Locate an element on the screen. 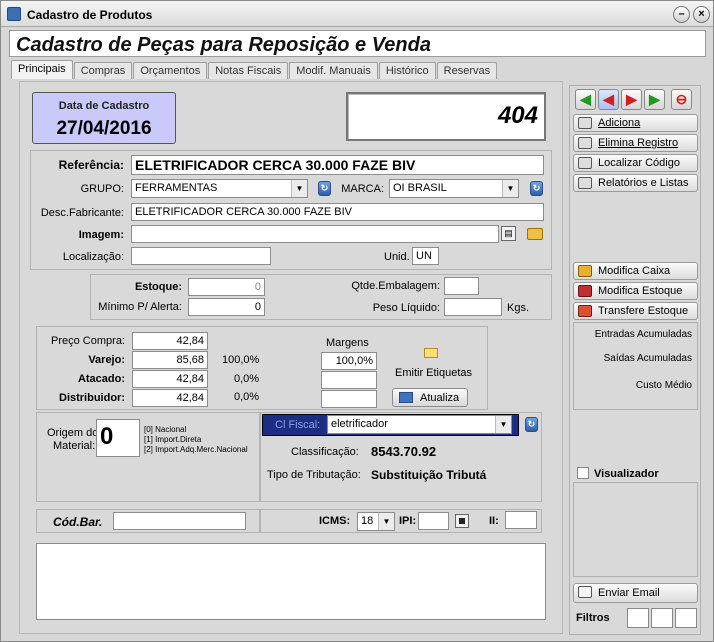 The width and height of the screenshot is (714, 642). cl-fiscal-lookup-icon: ↻ is located at coordinates (531, 424).